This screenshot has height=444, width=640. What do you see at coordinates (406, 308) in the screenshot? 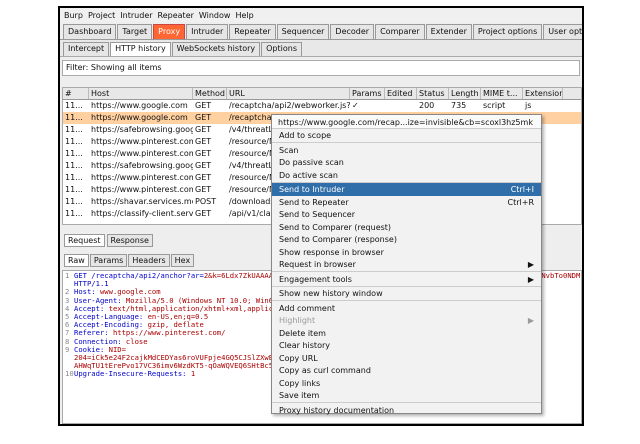
I see `menu-item-add-comment: Add comment` at bounding box center [406, 308].